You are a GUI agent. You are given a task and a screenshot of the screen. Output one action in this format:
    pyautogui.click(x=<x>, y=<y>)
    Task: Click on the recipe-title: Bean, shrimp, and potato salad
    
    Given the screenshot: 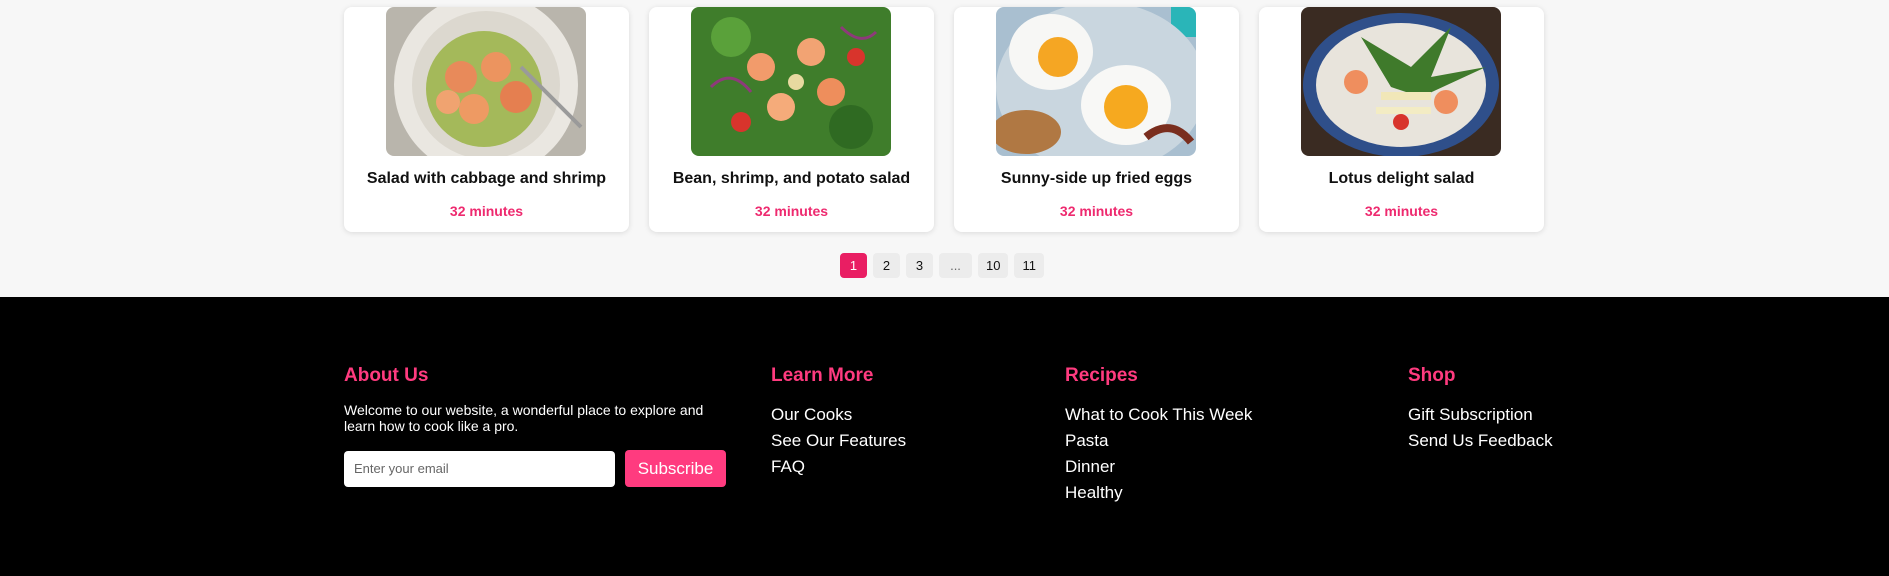 What is the action you would take?
    pyautogui.click(x=791, y=179)
    